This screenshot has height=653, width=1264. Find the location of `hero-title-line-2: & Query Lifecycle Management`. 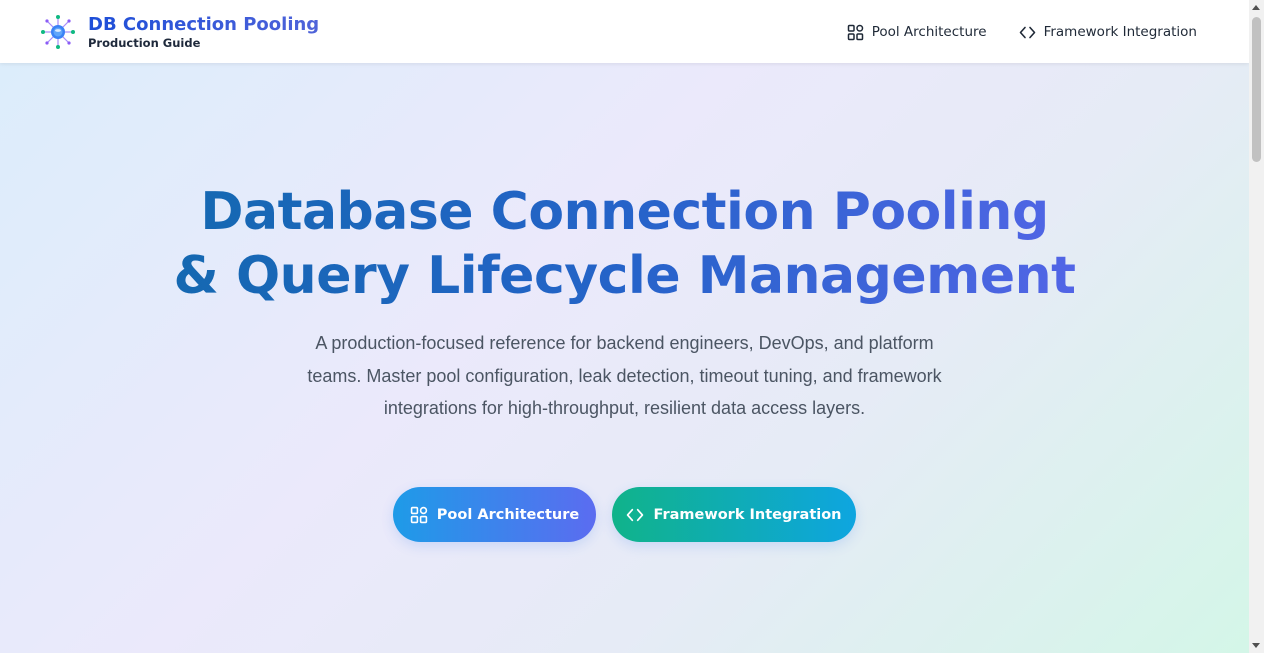

hero-title-line-2: & Query Lifecycle Management is located at coordinates (624, 276).